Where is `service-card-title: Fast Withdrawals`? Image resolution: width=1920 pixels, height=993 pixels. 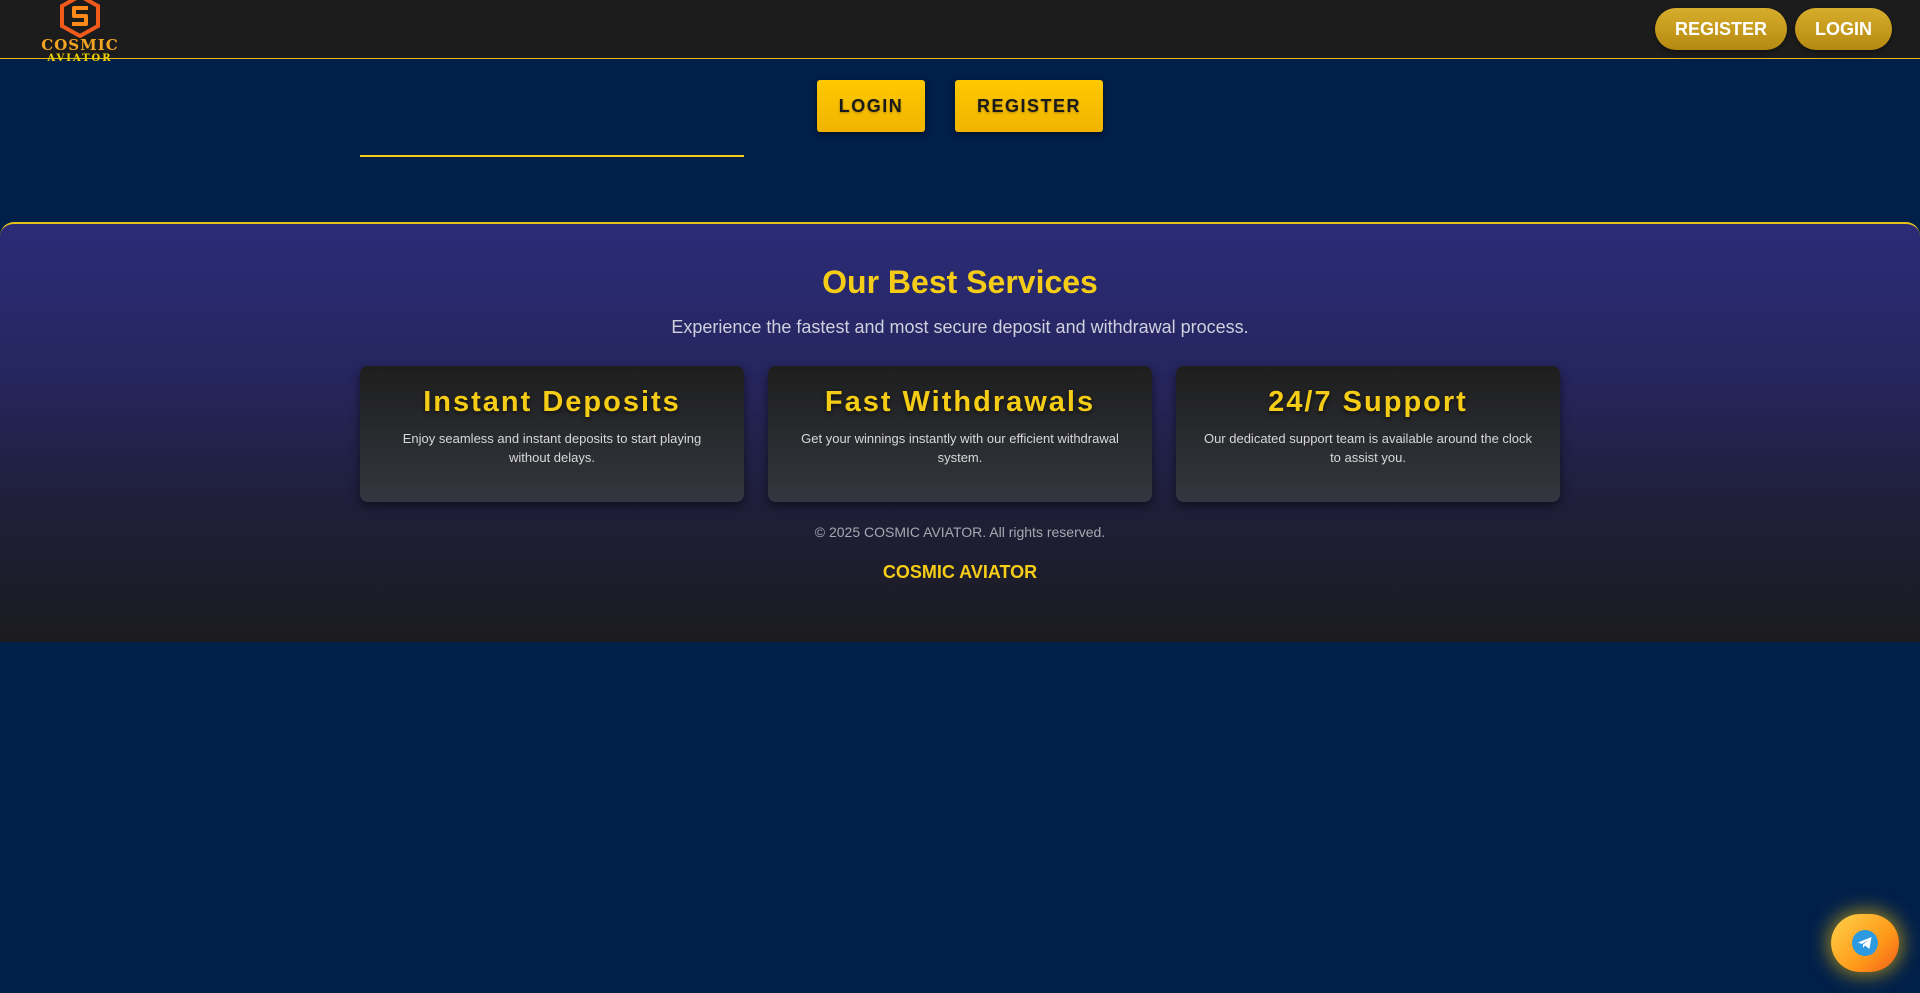 service-card-title: Fast Withdrawals is located at coordinates (960, 402).